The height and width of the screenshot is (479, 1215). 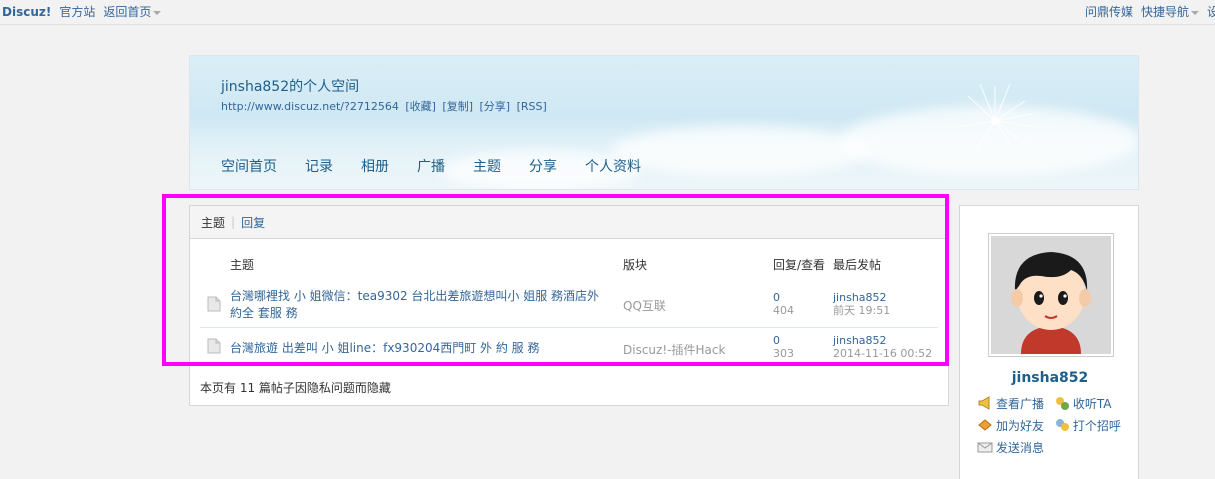 I want to click on profile-sidebar: jinsha852 查看广播 收听TA 加为好友 打个招呼 发送消息, so click(x=1049, y=342).